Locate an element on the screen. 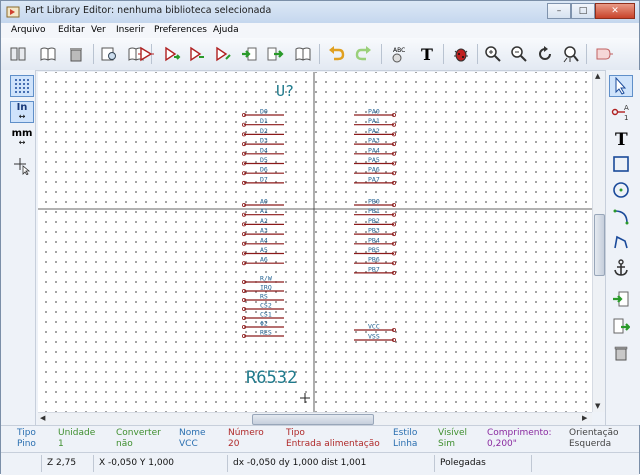  maximize-button: □ is located at coordinates (583, 11).